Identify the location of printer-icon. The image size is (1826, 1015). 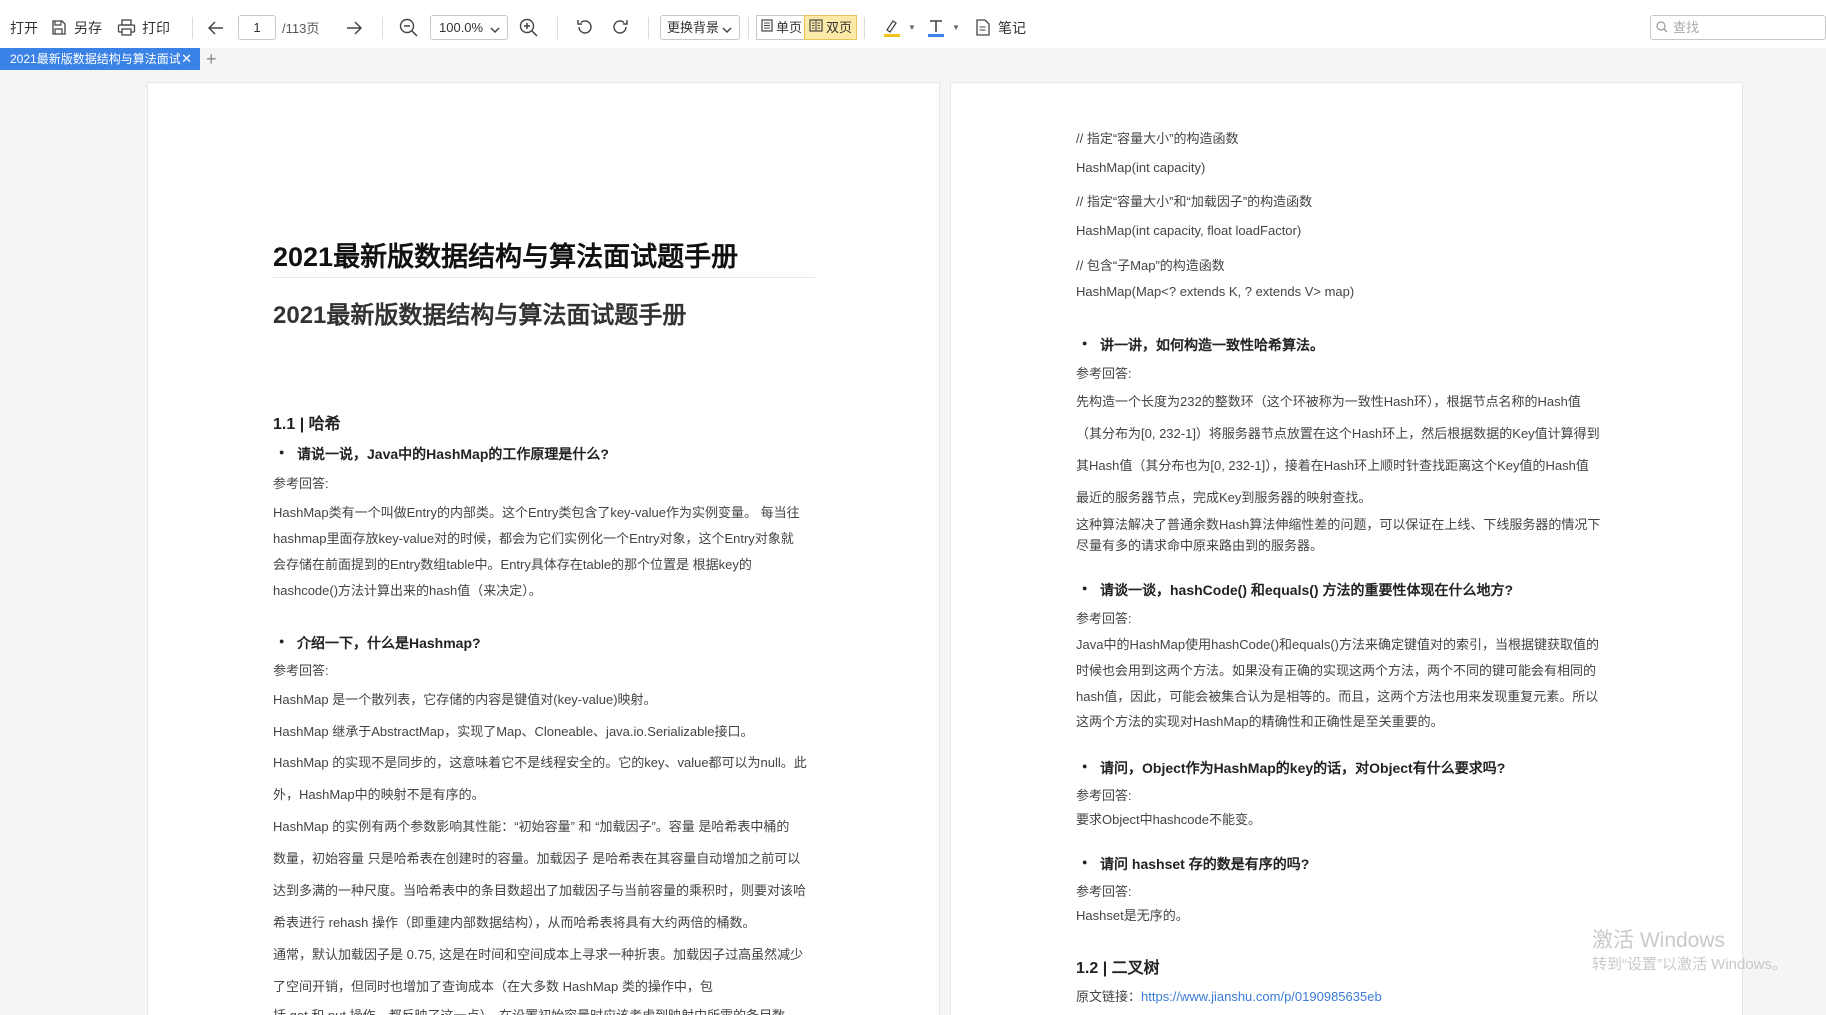
(126, 28).